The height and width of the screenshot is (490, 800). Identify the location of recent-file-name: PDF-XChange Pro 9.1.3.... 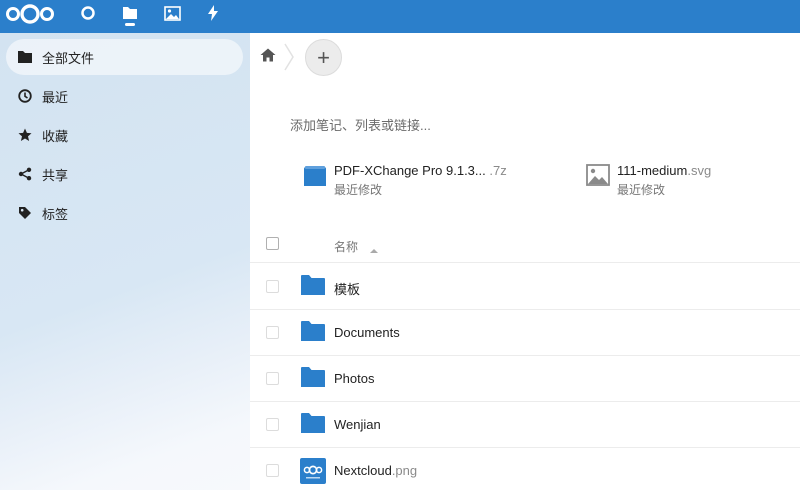
(410, 170).